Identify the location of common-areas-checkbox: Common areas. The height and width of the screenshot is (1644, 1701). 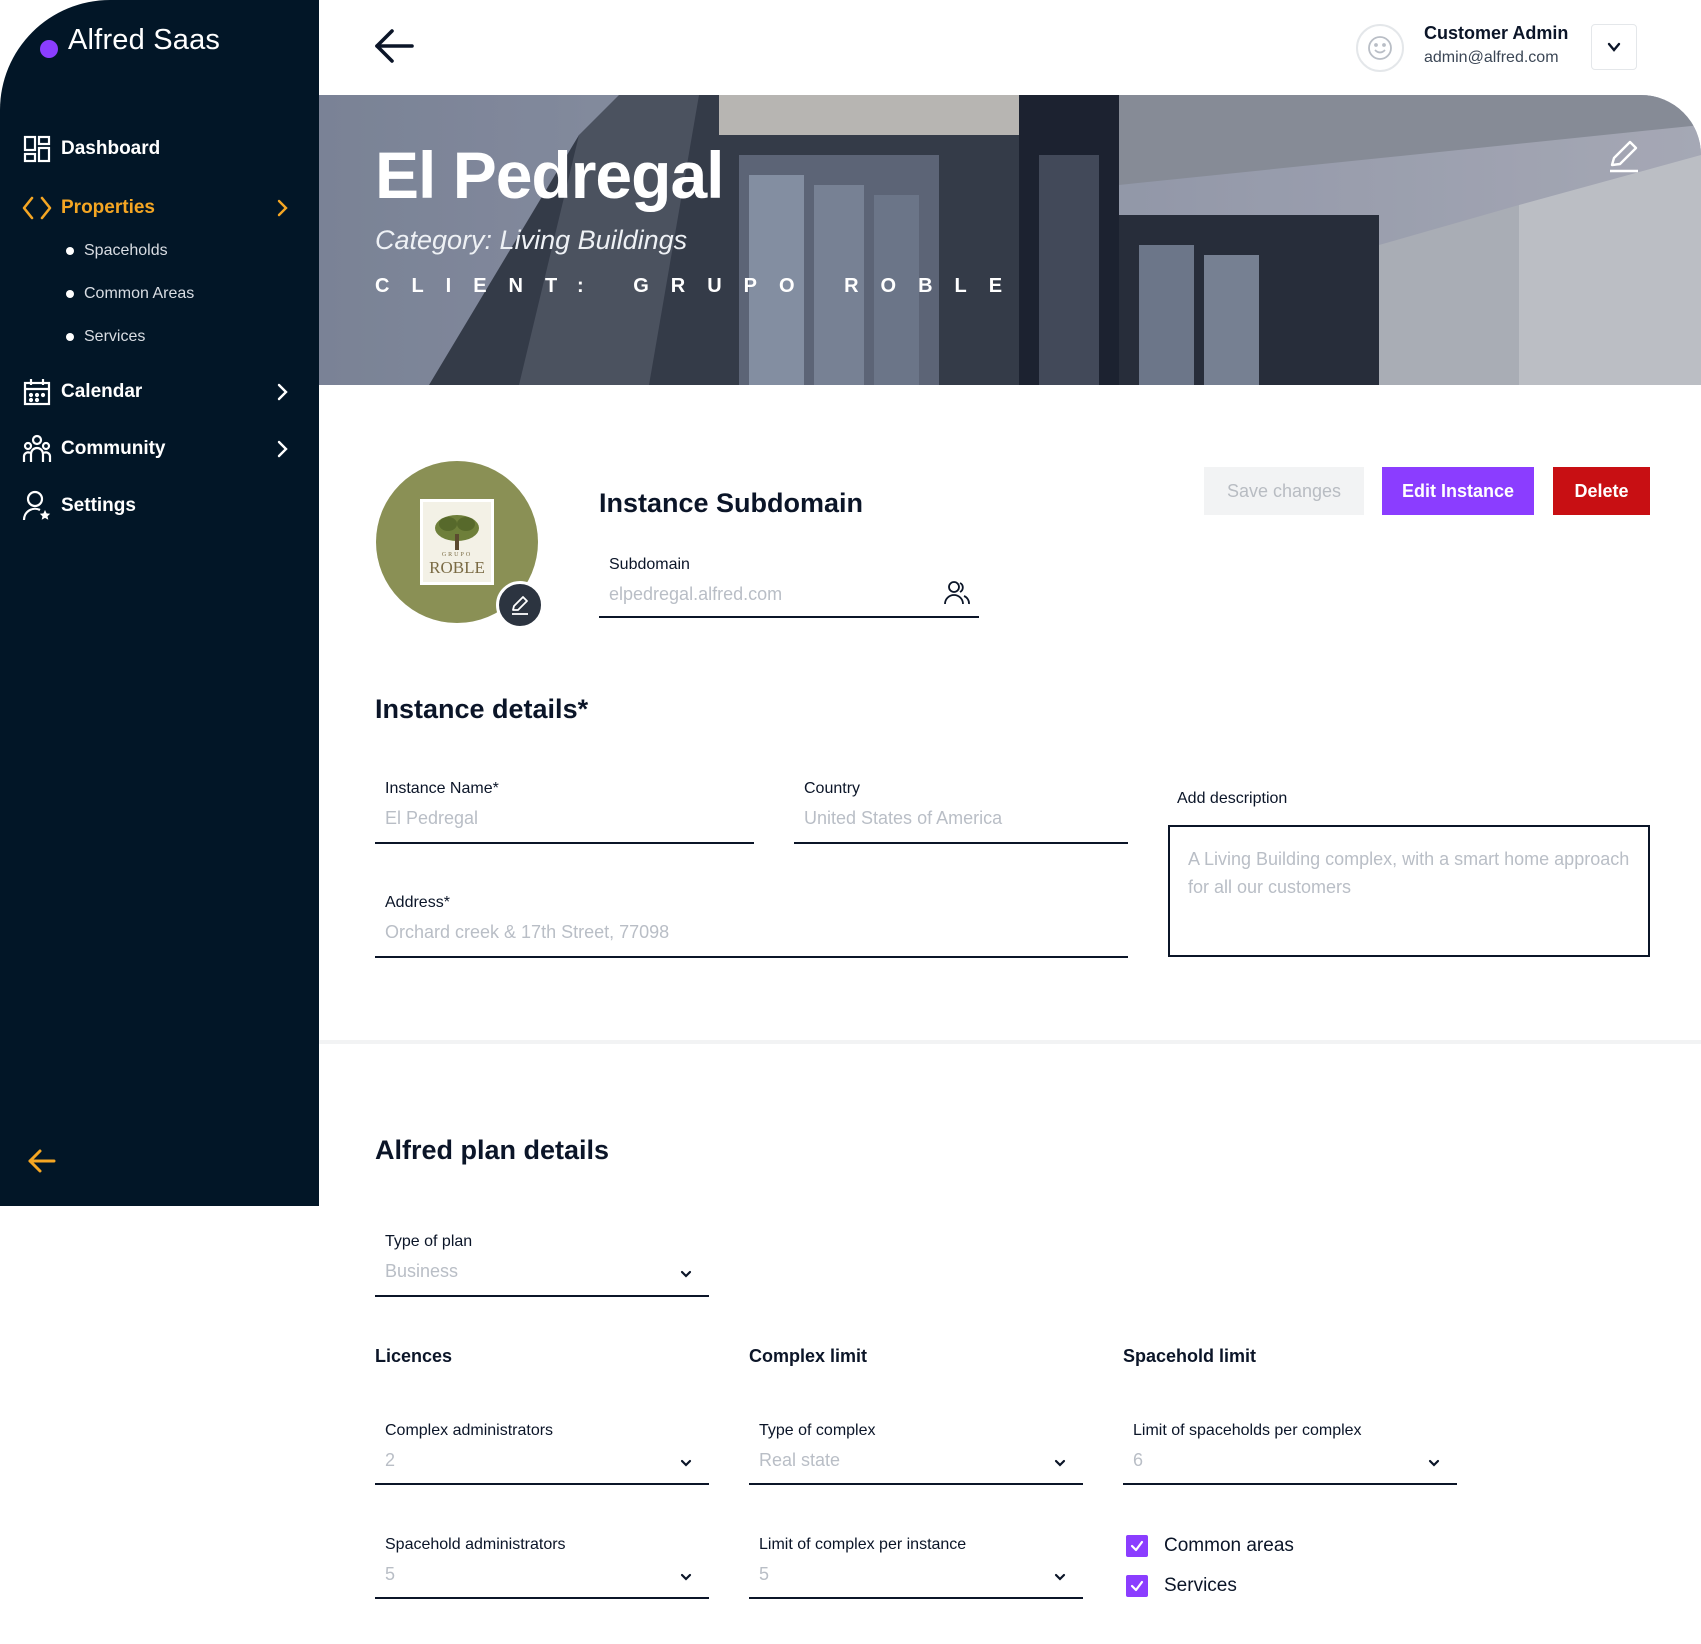
(1210, 1546).